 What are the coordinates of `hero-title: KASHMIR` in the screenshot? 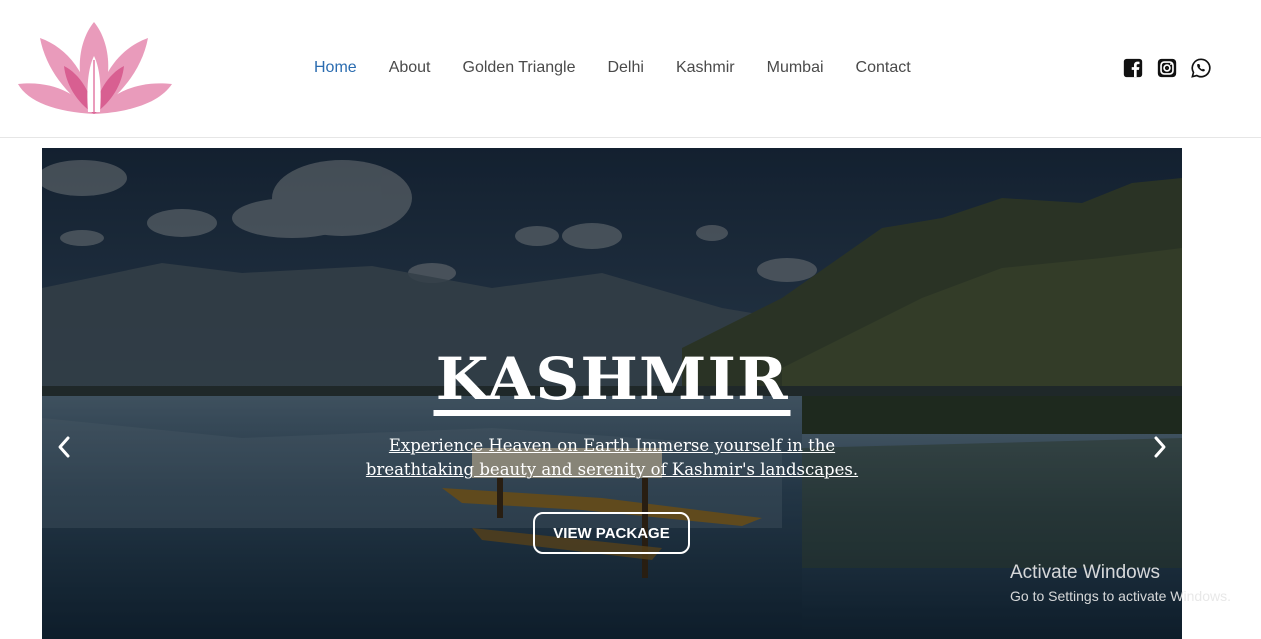 It's located at (612, 383).